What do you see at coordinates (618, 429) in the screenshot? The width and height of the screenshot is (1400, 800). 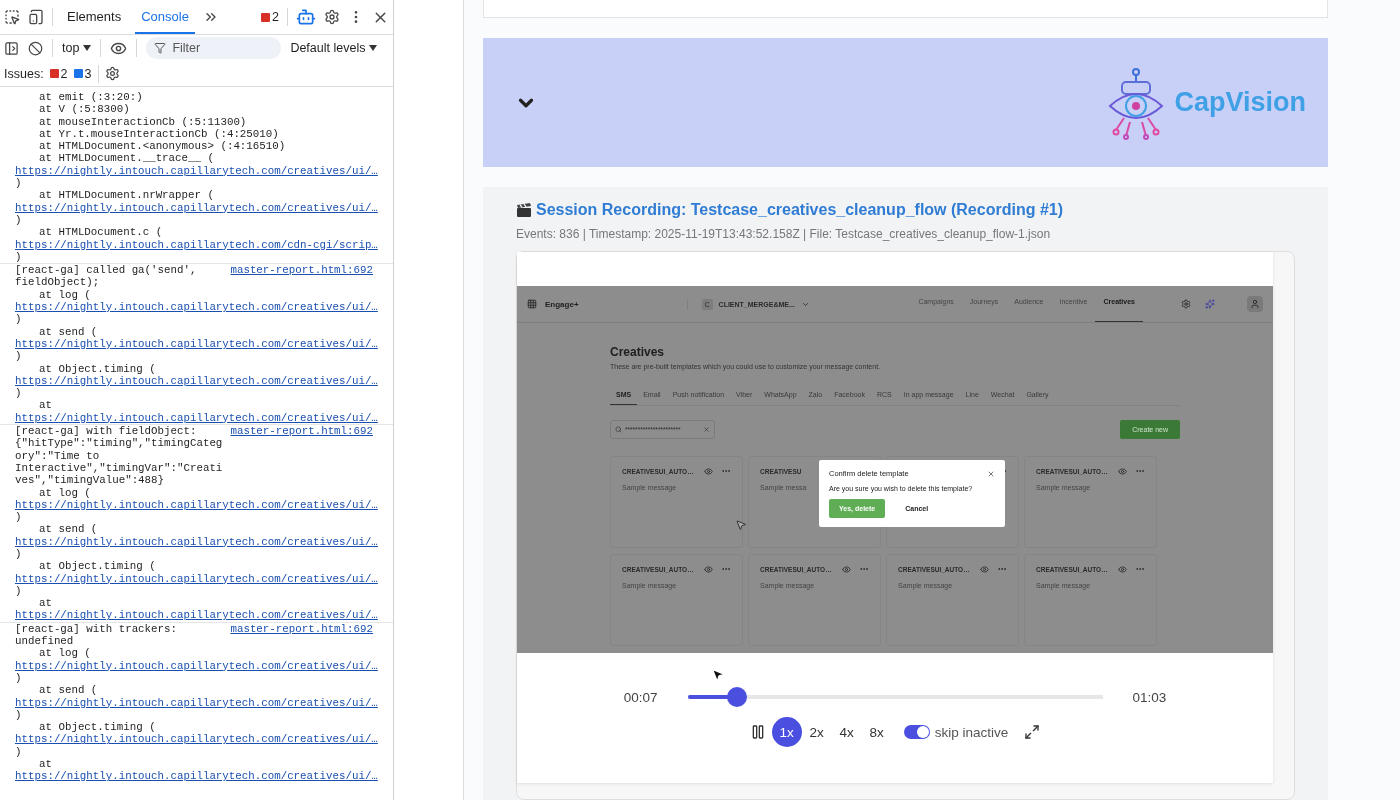 I see `search-icon` at bounding box center [618, 429].